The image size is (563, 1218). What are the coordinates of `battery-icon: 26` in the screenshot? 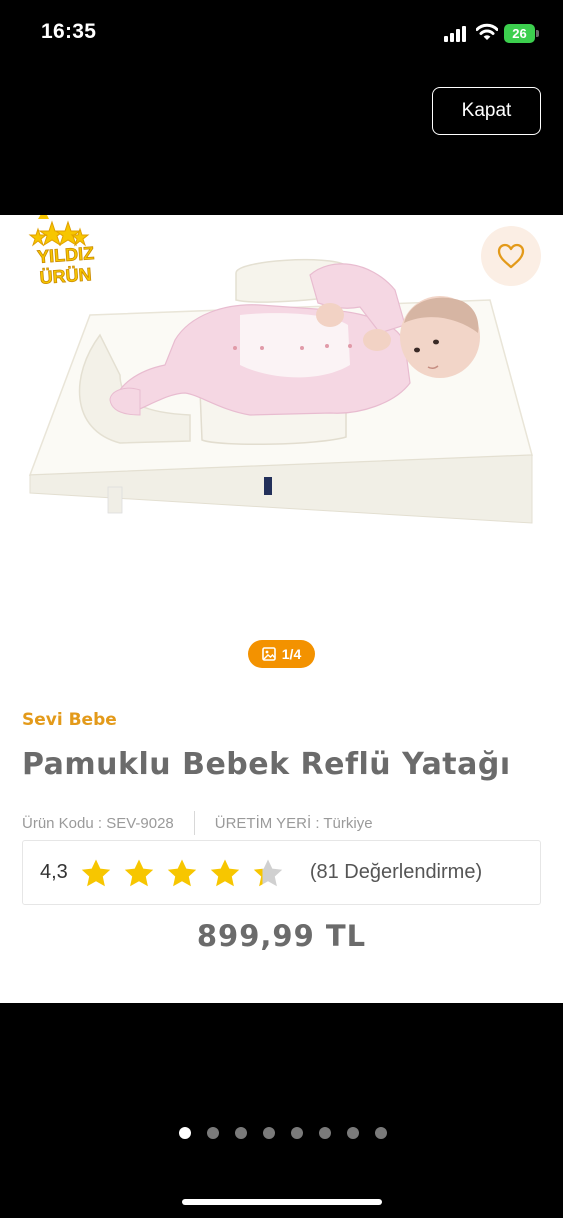 It's located at (521, 33).